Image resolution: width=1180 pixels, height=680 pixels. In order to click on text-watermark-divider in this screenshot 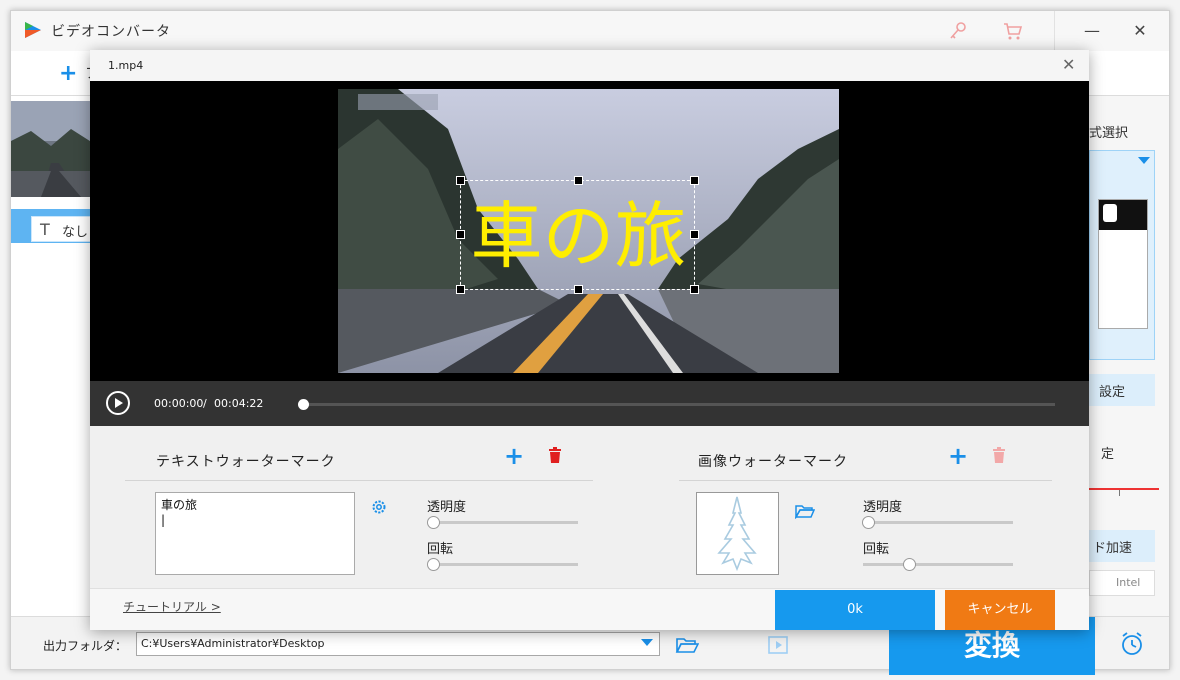, I will do `click(359, 480)`.